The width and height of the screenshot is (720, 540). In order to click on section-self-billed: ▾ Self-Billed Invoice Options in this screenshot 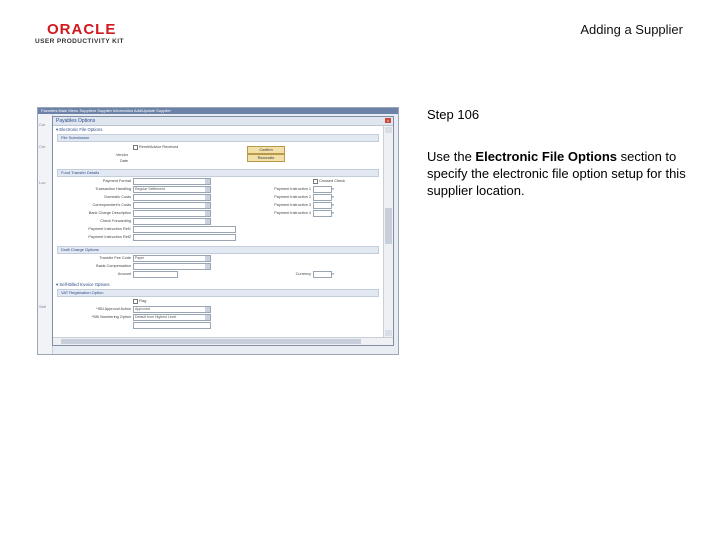, I will do `click(83, 285)`.